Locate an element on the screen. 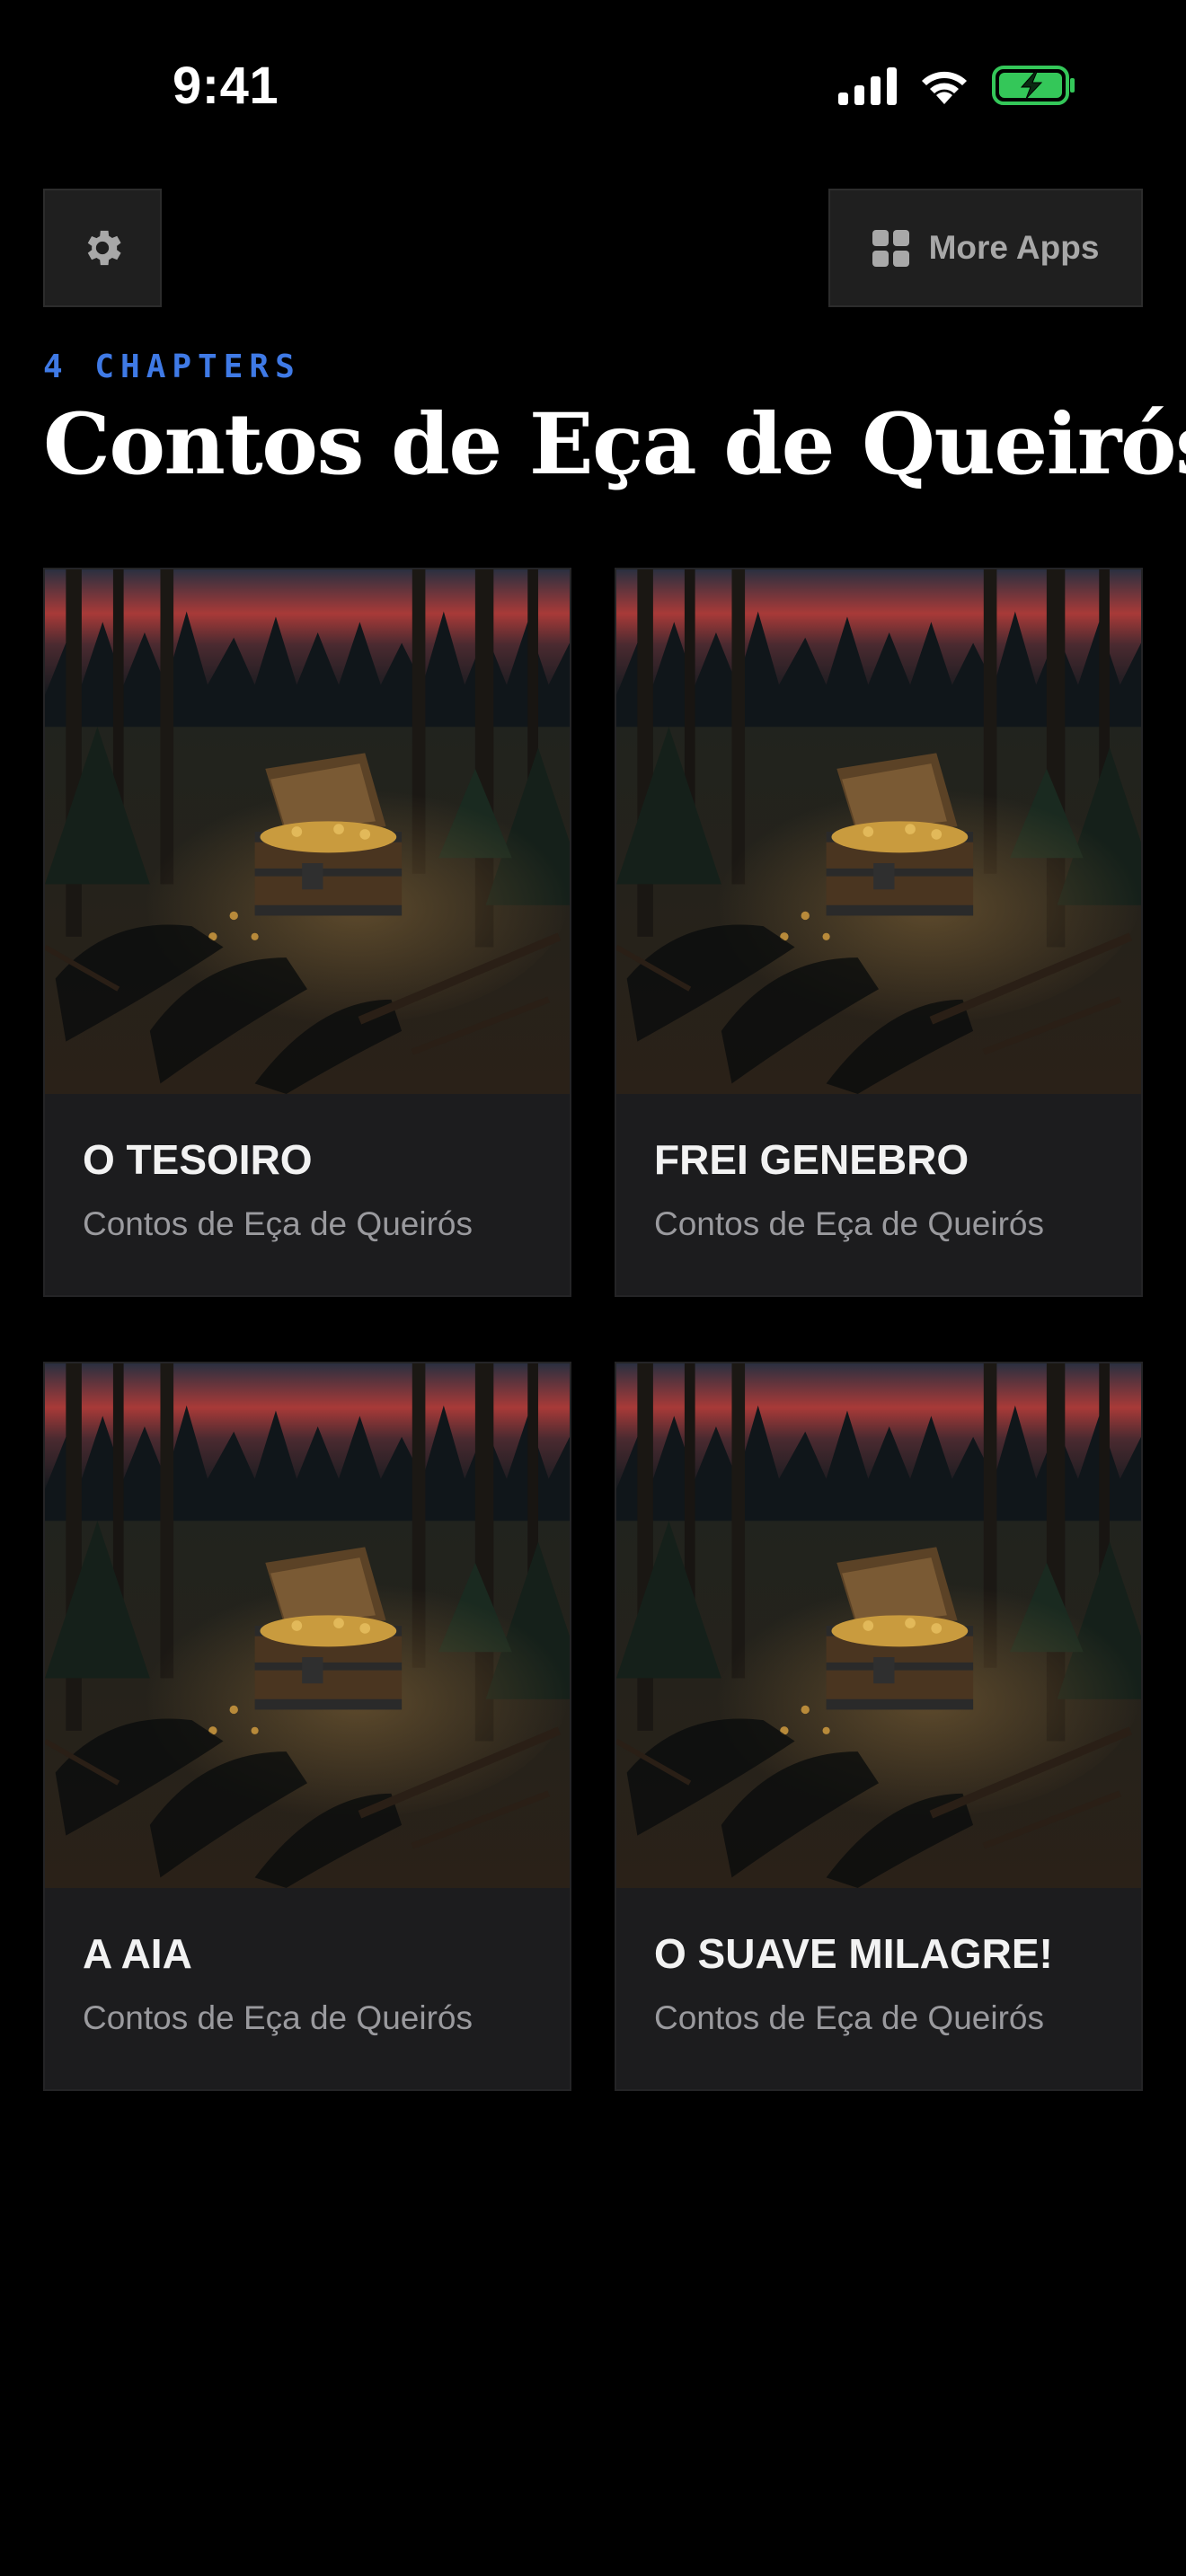 The height and width of the screenshot is (2576, 1186). gear-icon is located at coordinates (104, 248).